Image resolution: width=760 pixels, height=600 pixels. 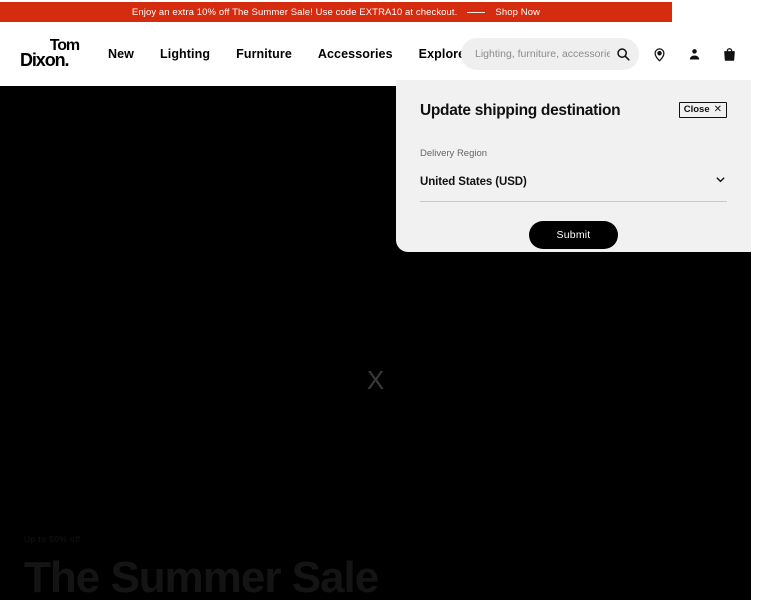 What do you see at coordinates (720, 182) in the screenshot?
I see `chevron-down-icon` at bounding box center [720, 182].